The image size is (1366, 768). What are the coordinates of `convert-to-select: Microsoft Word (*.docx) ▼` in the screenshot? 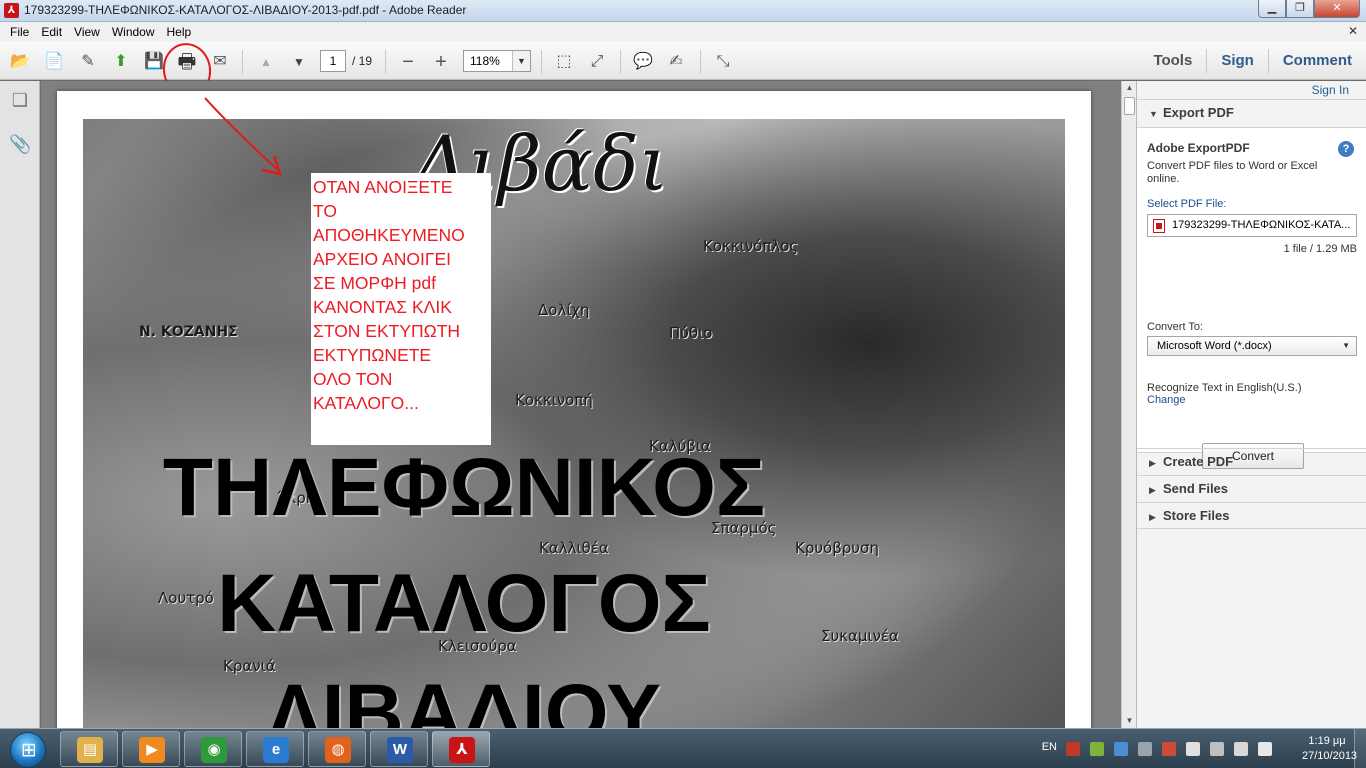 It's located at (1252, 346).